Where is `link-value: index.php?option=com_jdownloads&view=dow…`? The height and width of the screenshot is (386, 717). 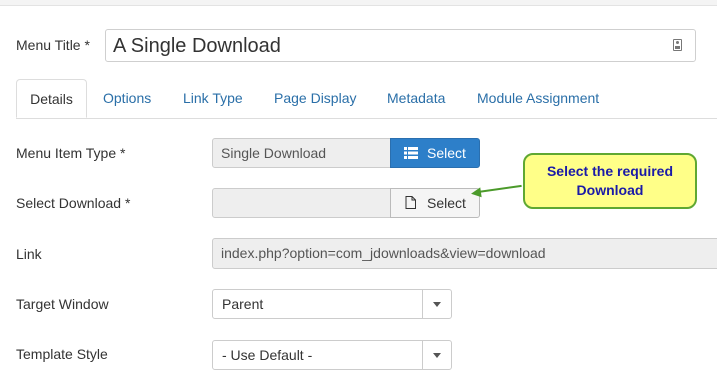
link-value: index.php?option=com_jdownloads&view=dow… is located at coordinates (383, 253).